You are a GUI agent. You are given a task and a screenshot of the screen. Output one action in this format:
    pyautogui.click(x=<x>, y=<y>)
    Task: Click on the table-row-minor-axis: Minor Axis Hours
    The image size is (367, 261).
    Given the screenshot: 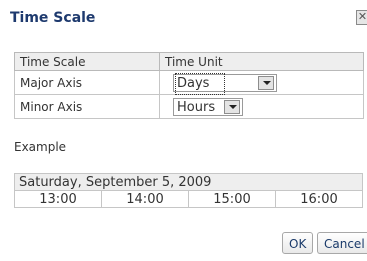 What is the action you would take?
    pyautogui.click(x=189, y=106)
    